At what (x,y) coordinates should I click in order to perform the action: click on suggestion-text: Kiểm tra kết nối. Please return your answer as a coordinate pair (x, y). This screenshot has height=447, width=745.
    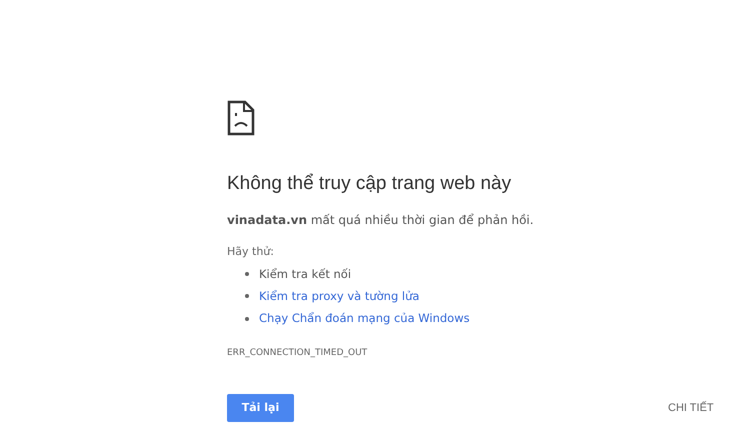
    Looking at the image, I should click on (305, 274).